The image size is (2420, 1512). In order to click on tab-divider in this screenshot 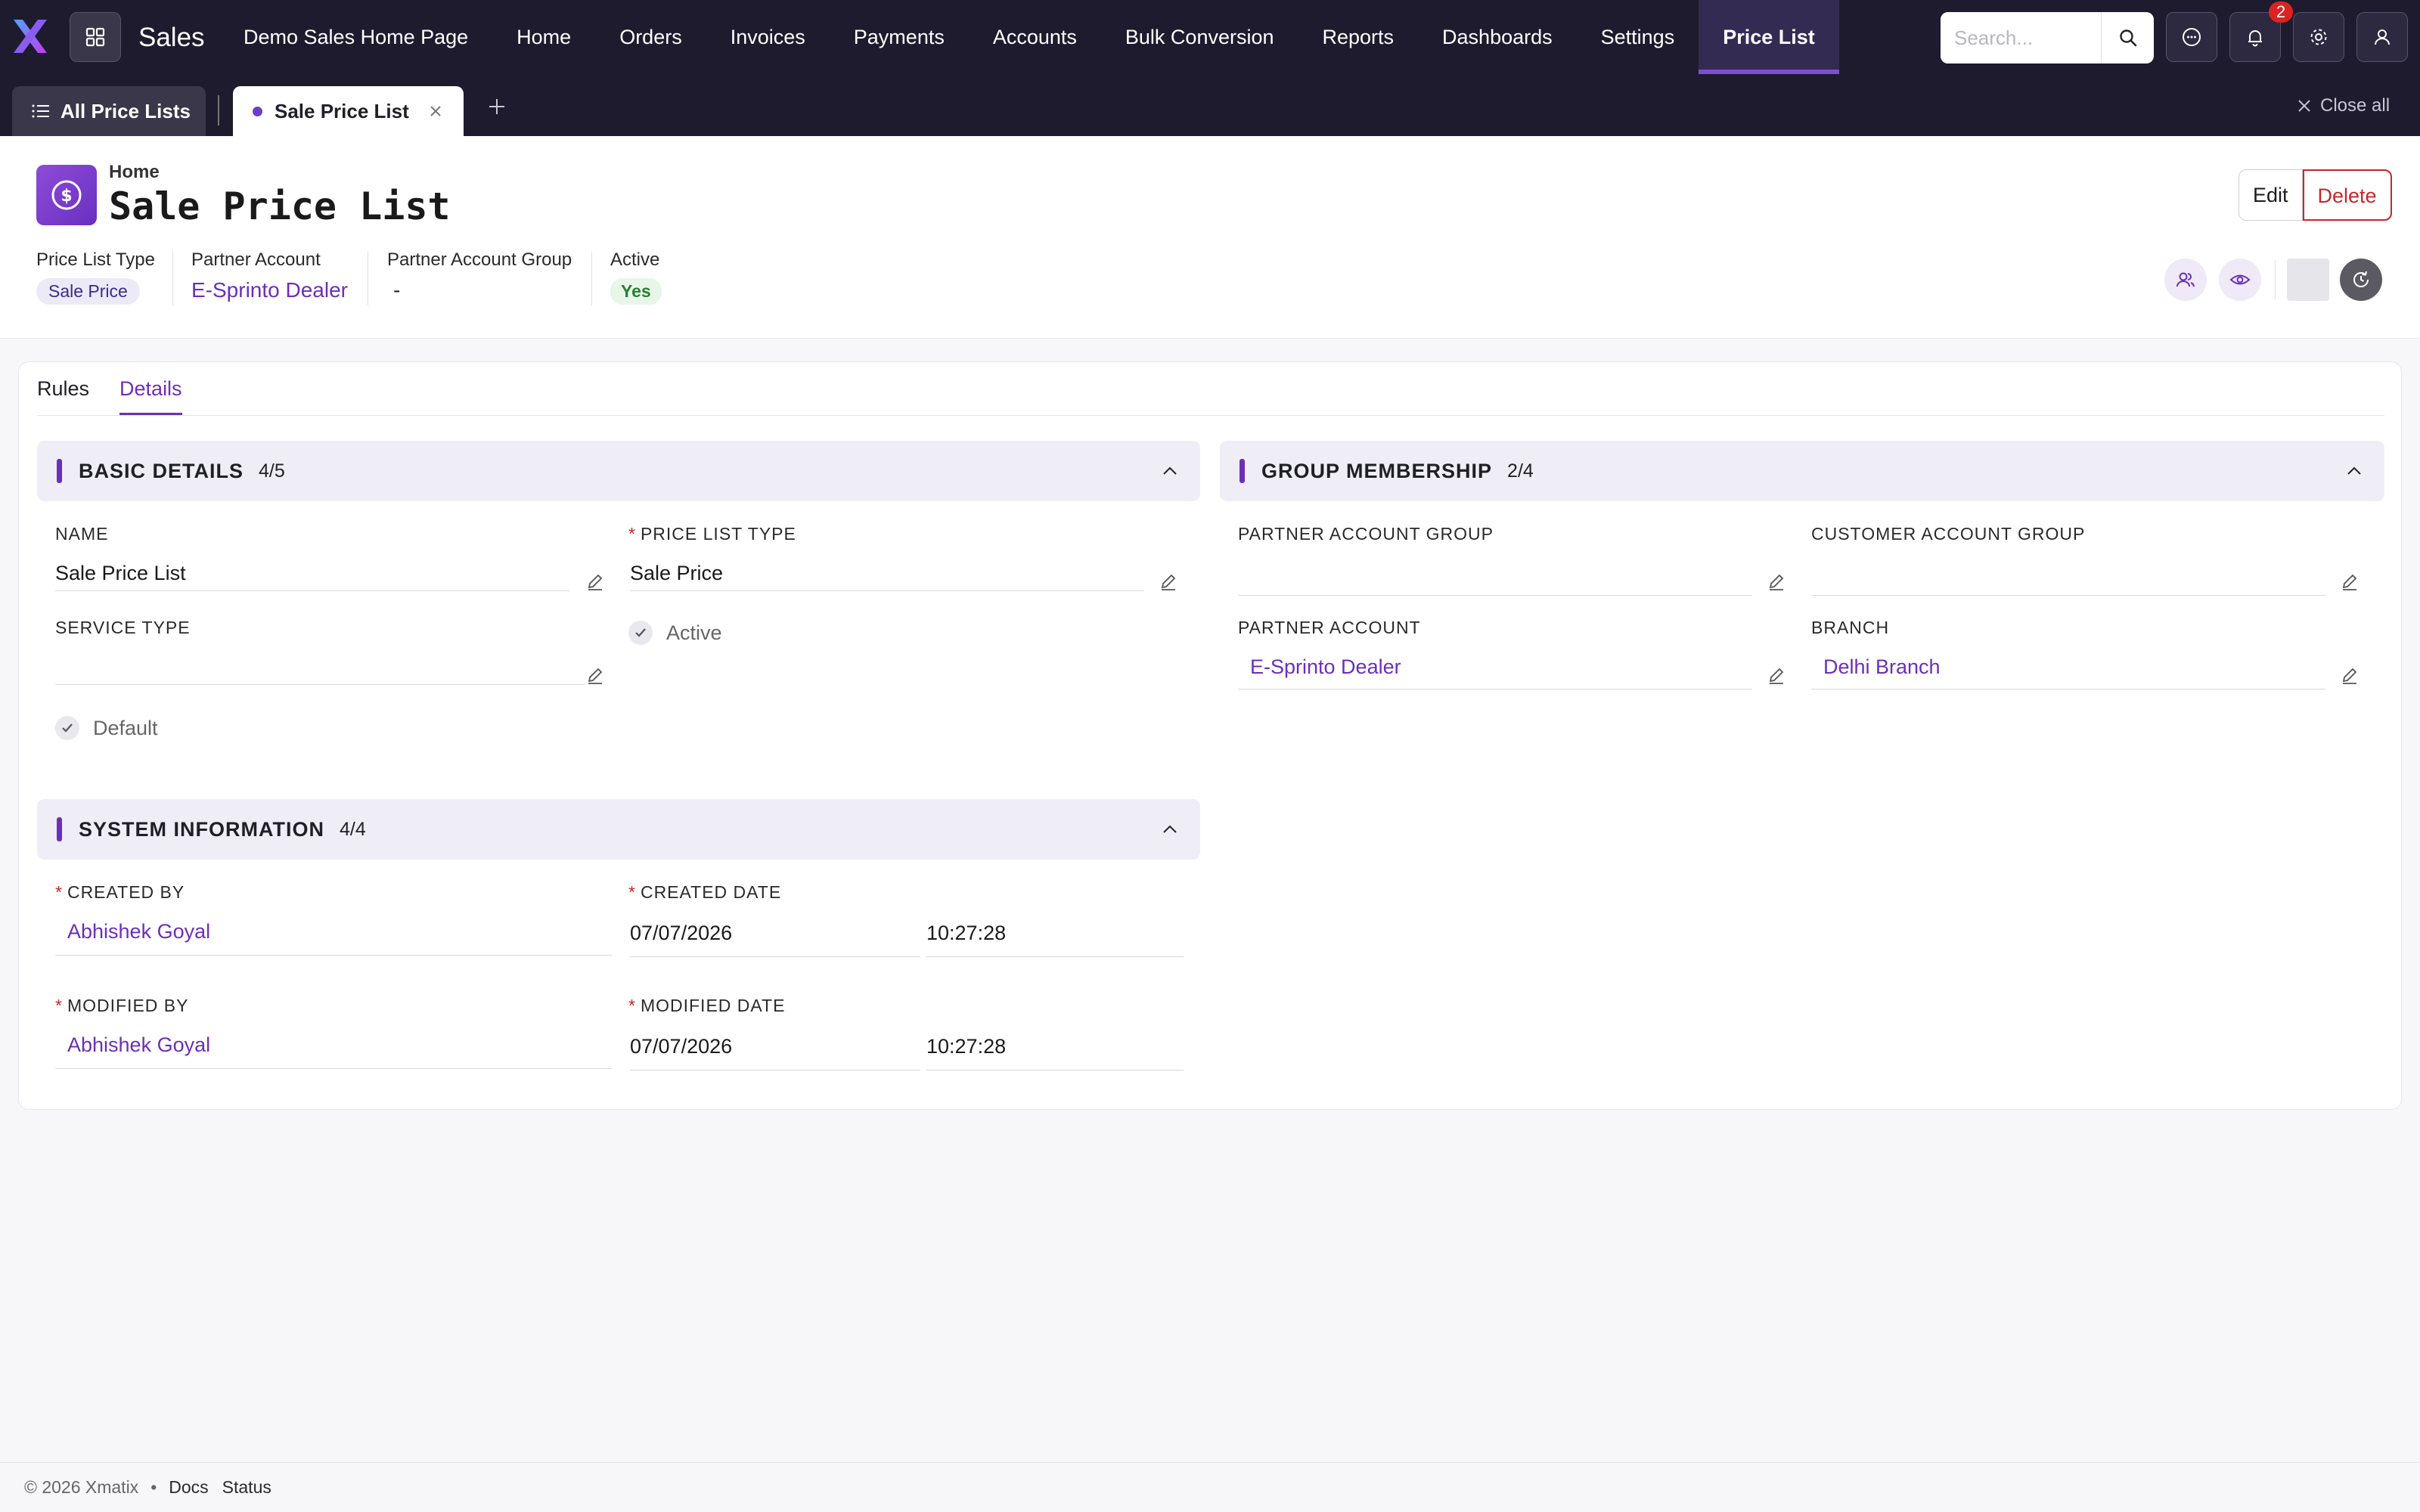, I will do `click(218, 110)`.